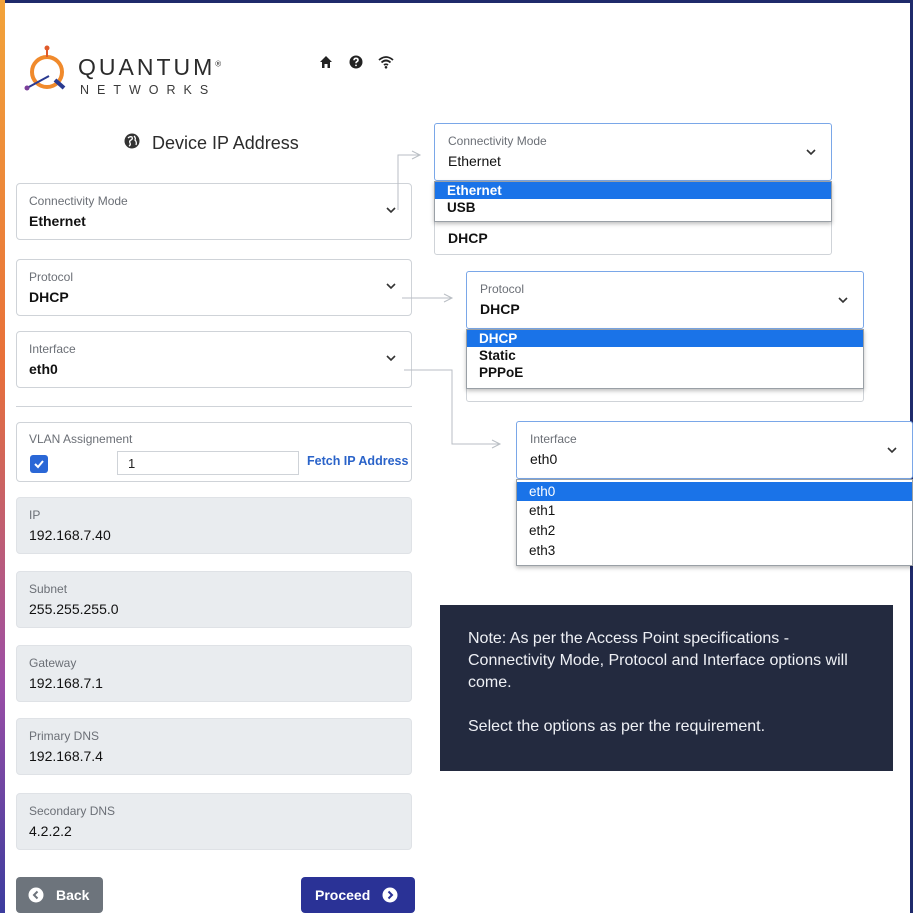  I want to click on interface-callout-select: Interface eth0, so click(714, 450).